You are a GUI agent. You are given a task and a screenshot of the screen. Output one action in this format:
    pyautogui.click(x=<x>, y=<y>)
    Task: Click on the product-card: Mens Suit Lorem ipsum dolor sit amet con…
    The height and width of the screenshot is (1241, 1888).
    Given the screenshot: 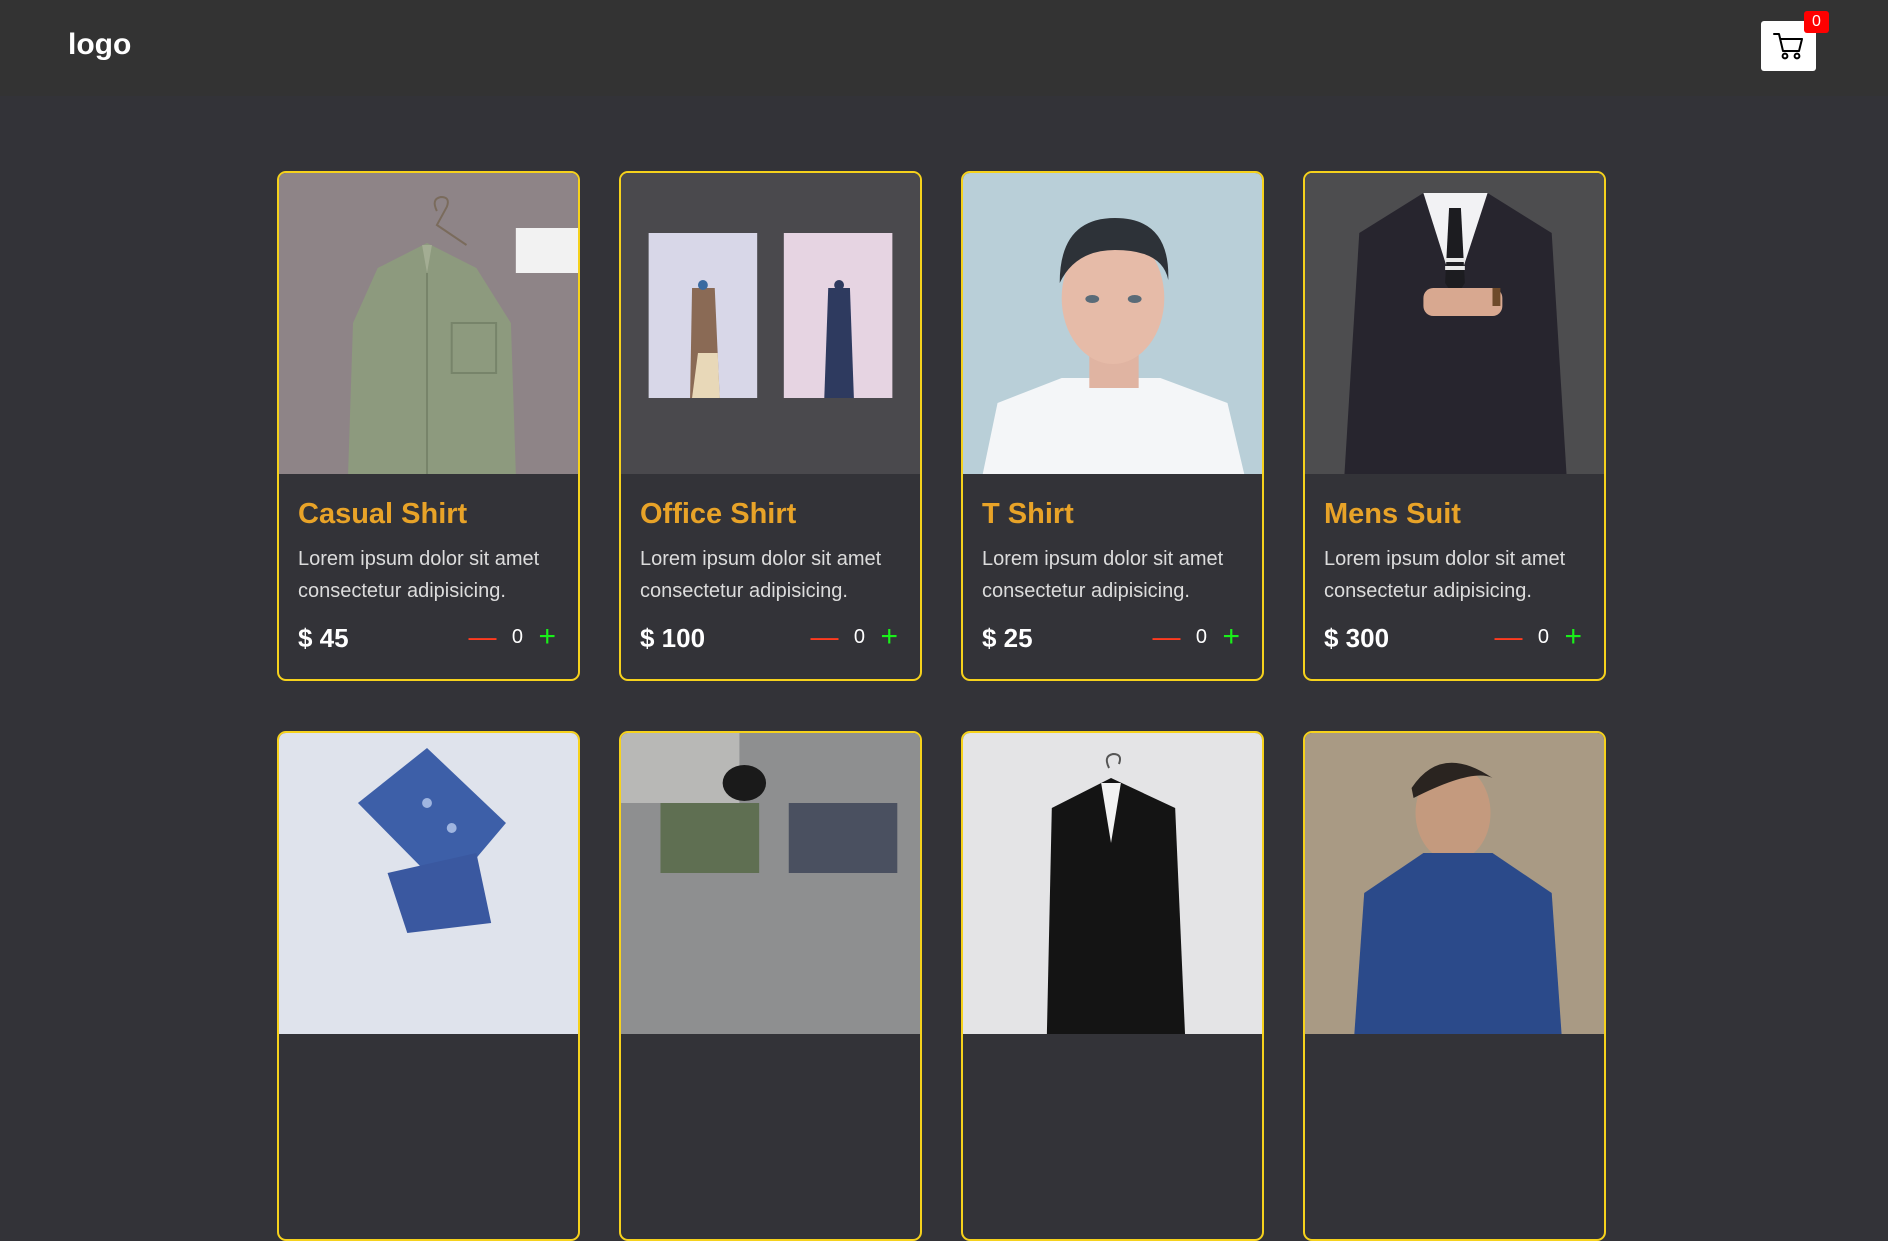 What is the action you would take?
    pyautogui.click(x=1454, y=426)
    